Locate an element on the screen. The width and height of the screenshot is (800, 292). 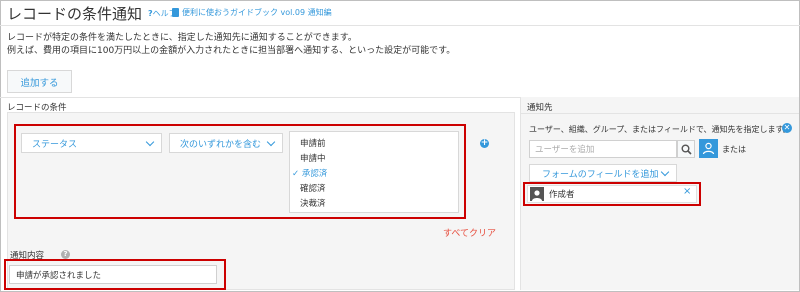
add-condition-icon: + is located at coordinates (484, 143).